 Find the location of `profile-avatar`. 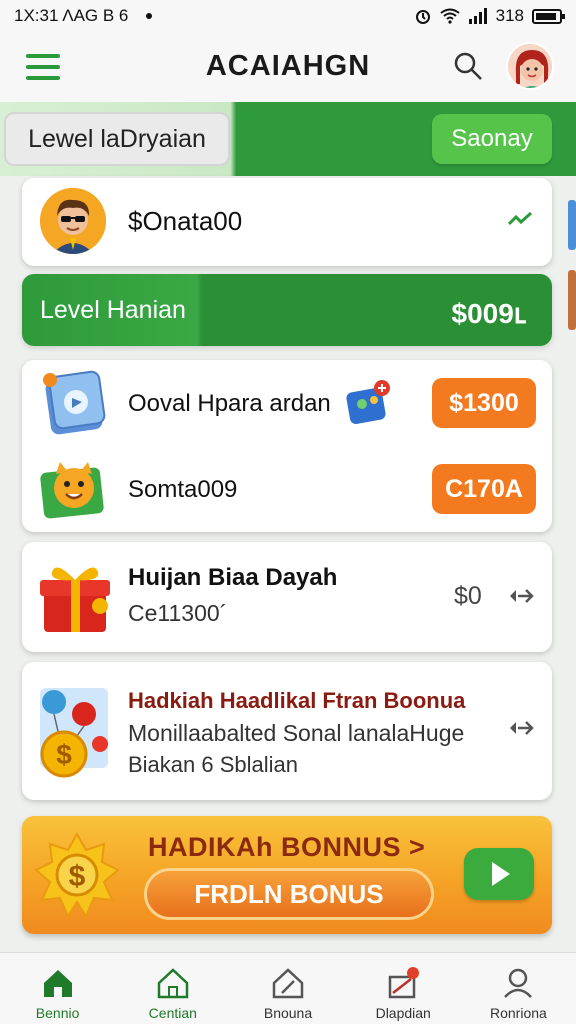

profile-avatar is located at coordinates (530, 66).